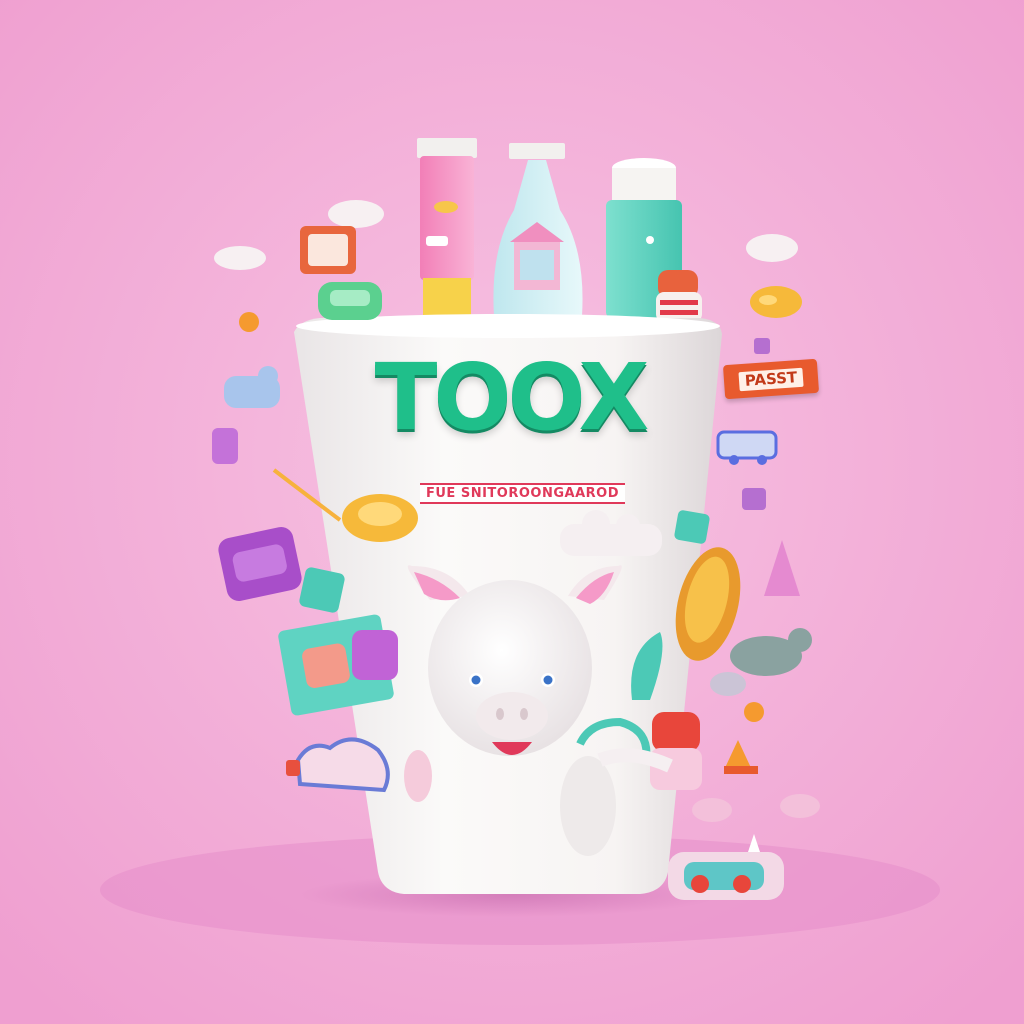 The image size is (1024, 1024). What do you see at coordinates (676, 751) in the screenshot?
I see `red-jar` at bounding box center [676, 751].